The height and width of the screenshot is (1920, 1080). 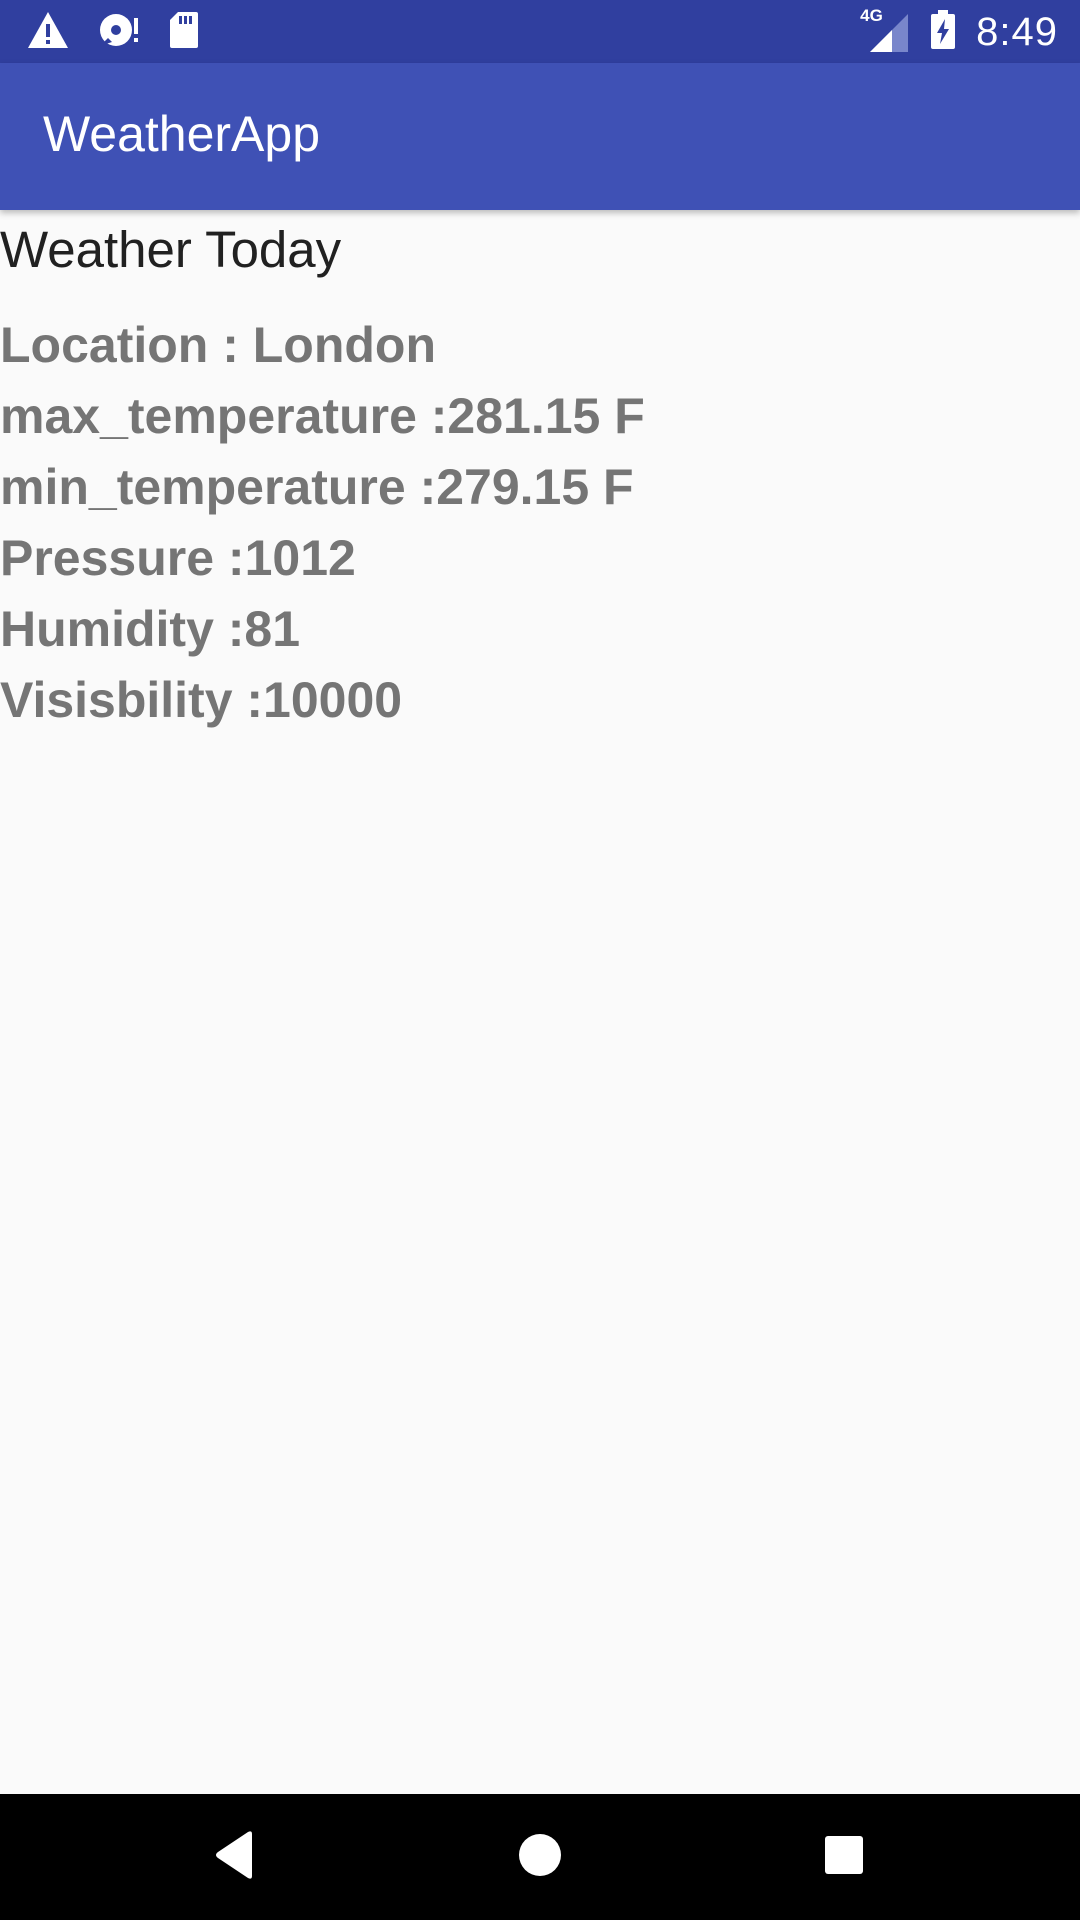 What do you see at coordinates (171, 249) in the screenshot?
I see `weather-heading: Weather Today` at bounding box center [171, 249].